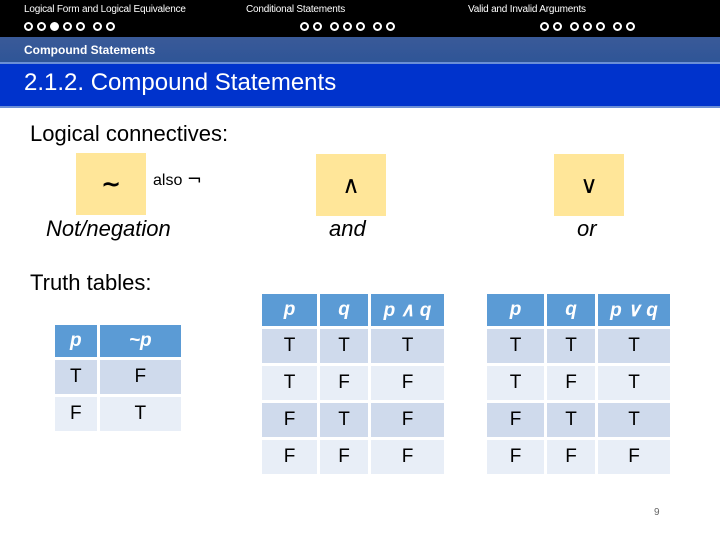 Image resolution: width=720 pixels, height=540 pixels. I want to click on tilde-icon: ~, so click(111, 184).